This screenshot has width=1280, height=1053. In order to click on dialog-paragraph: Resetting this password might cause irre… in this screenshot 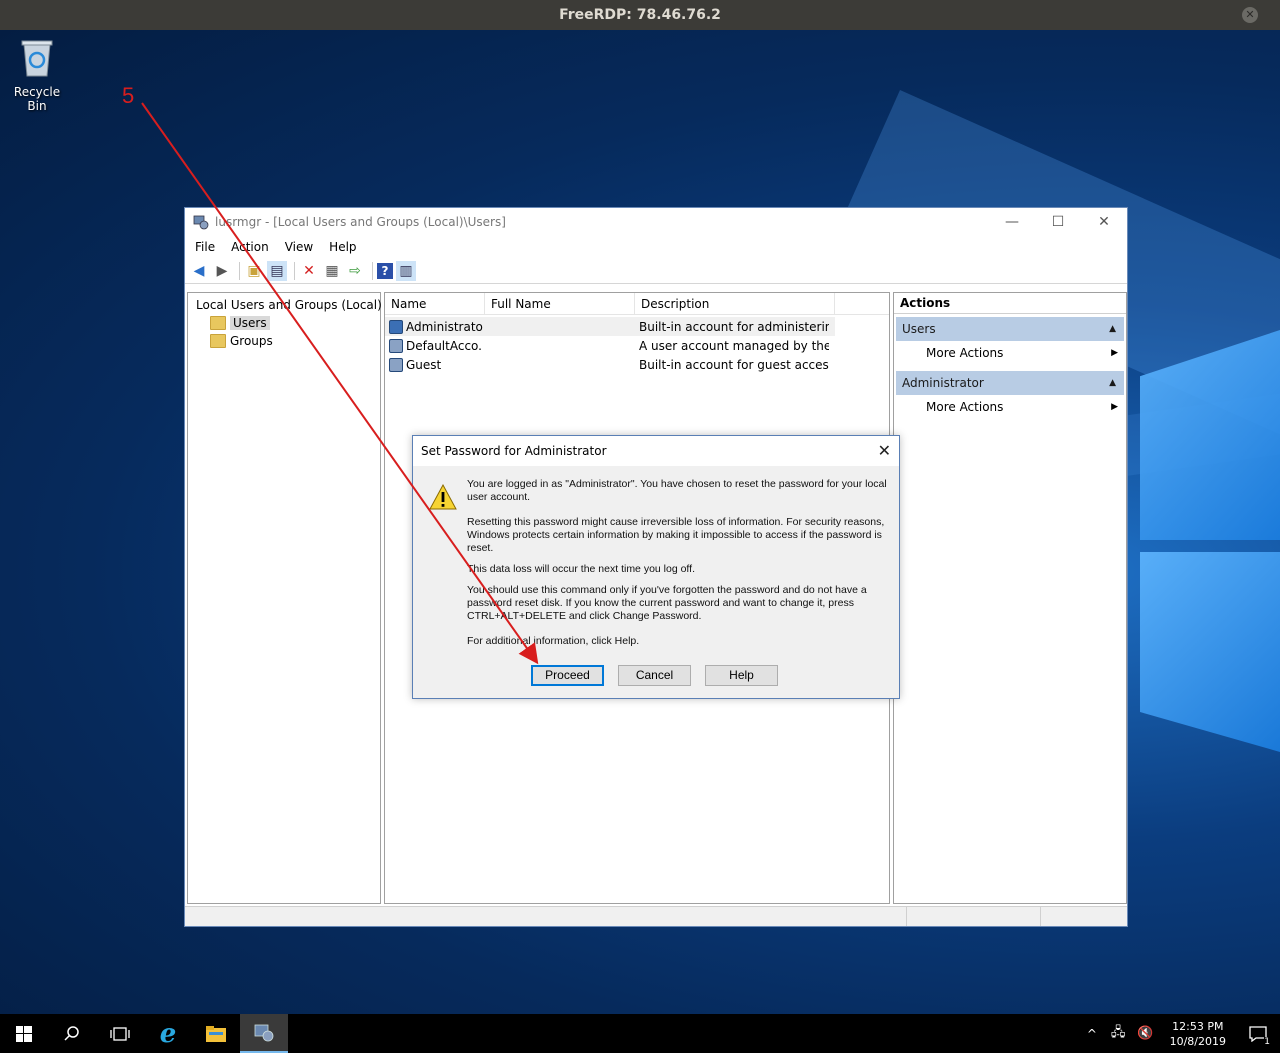, I will do `click(676, 535)`.